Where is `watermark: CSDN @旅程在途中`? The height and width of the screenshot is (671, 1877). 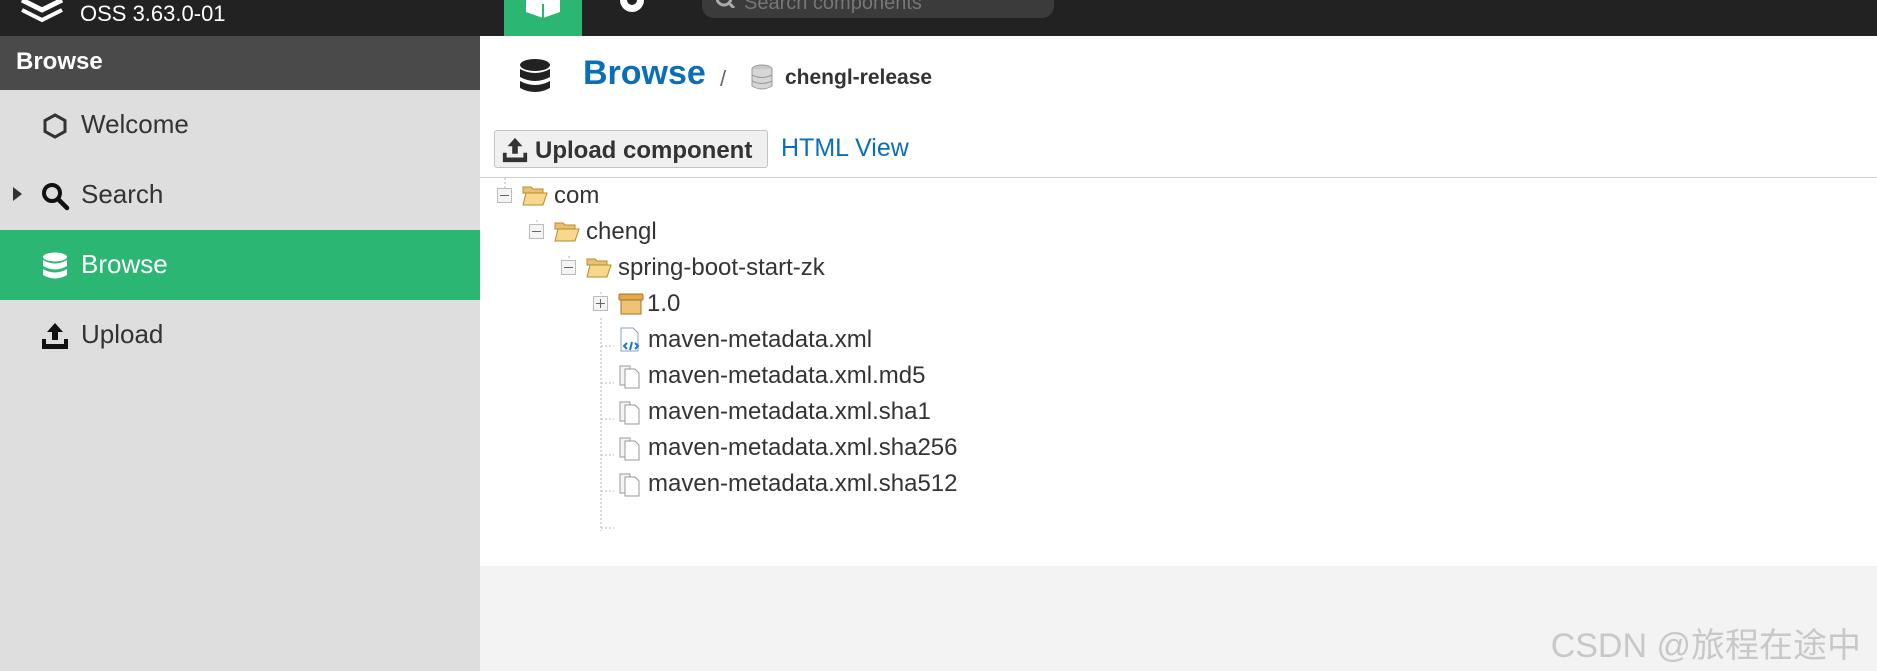 watermark: CSDN @旅程在途中 is located at coordinates (1705, 646).